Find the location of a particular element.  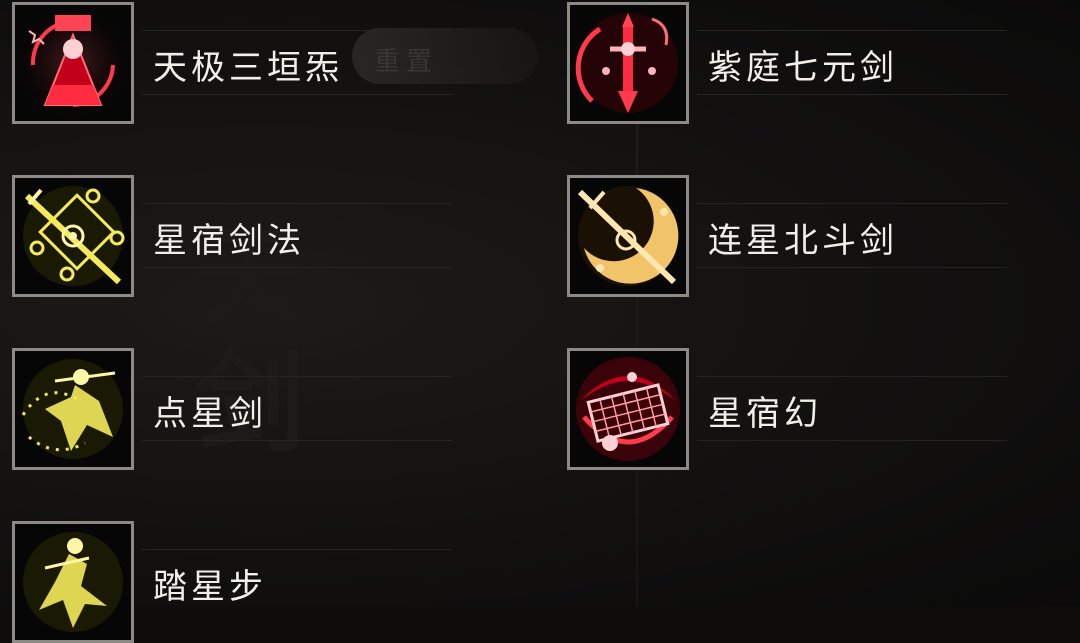

star-board-icon is located at coordinates (628, 409).